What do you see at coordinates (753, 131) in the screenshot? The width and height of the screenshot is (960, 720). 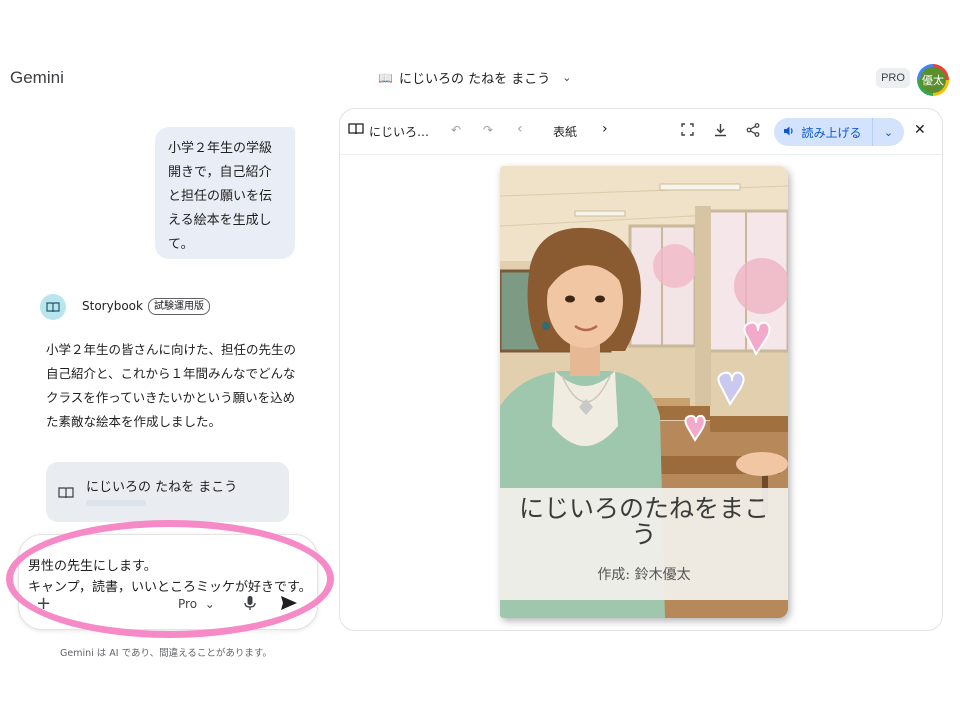 I see `share-icon` at bounding box center [753, 131].